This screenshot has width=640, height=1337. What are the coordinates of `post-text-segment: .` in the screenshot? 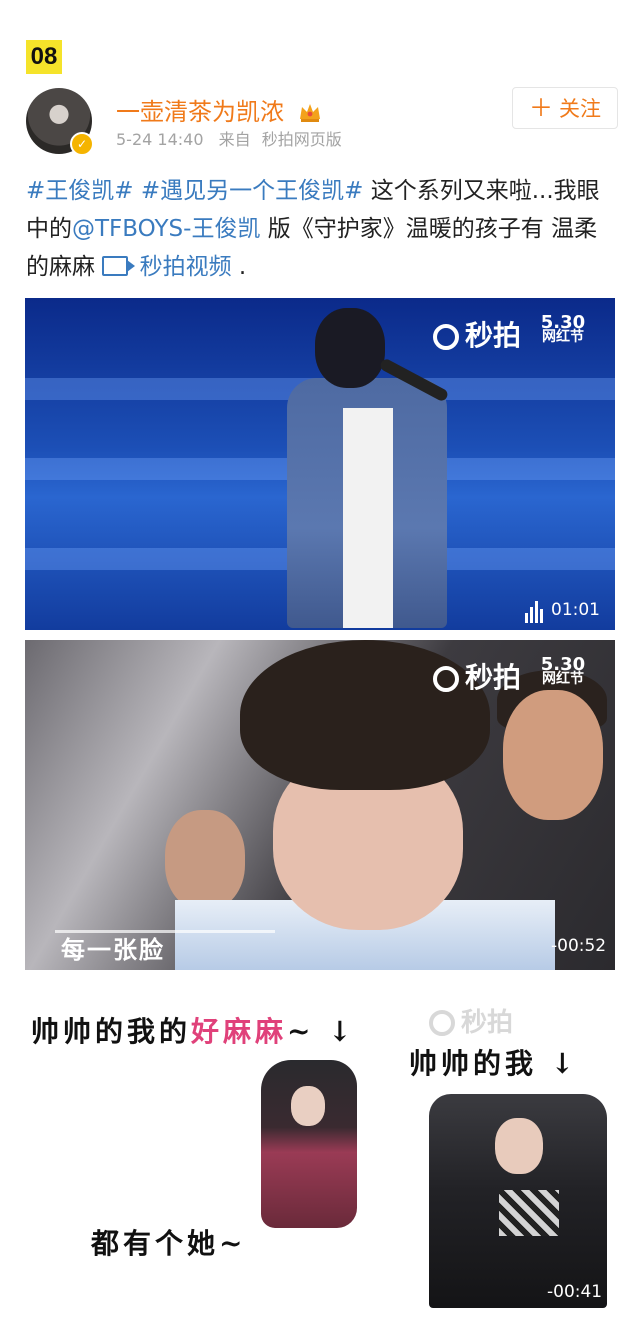 It's located at (239, 267).